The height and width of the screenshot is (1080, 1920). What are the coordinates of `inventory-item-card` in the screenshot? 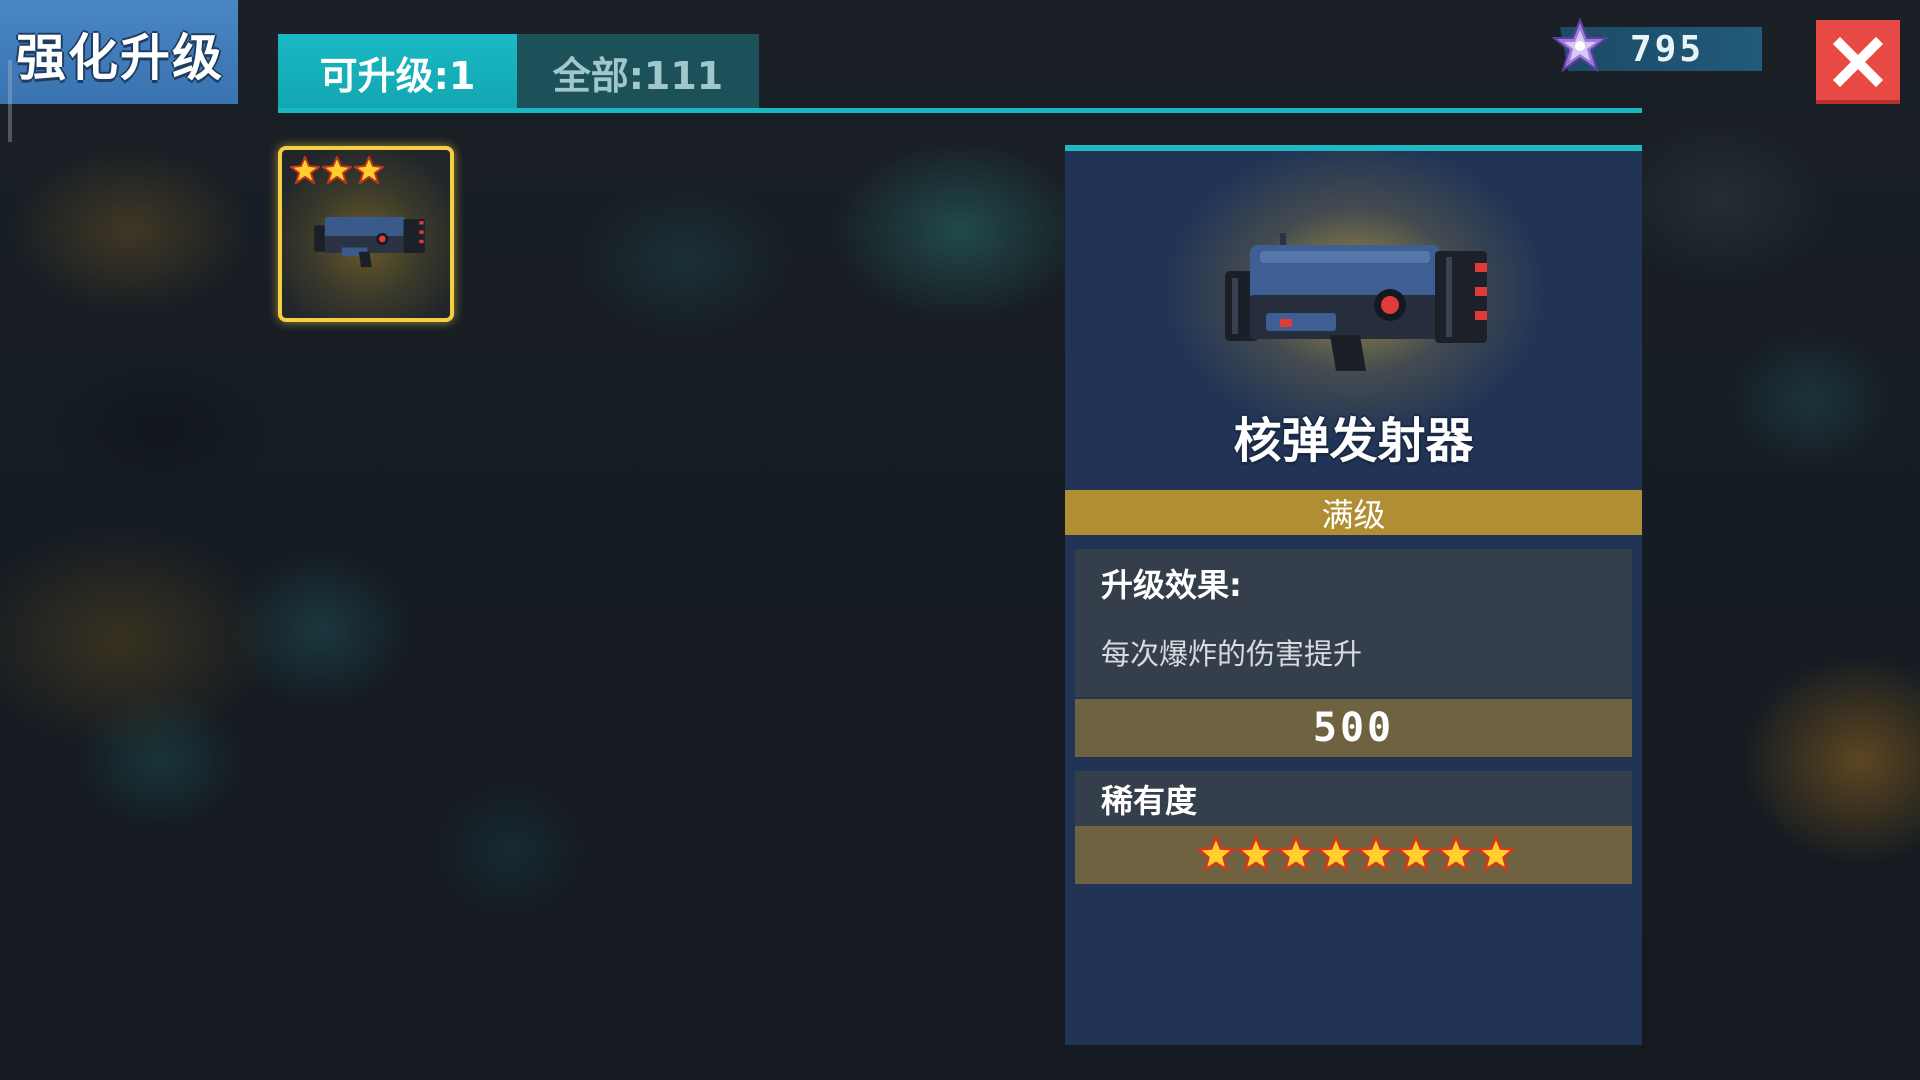 It's located at (366, 234).